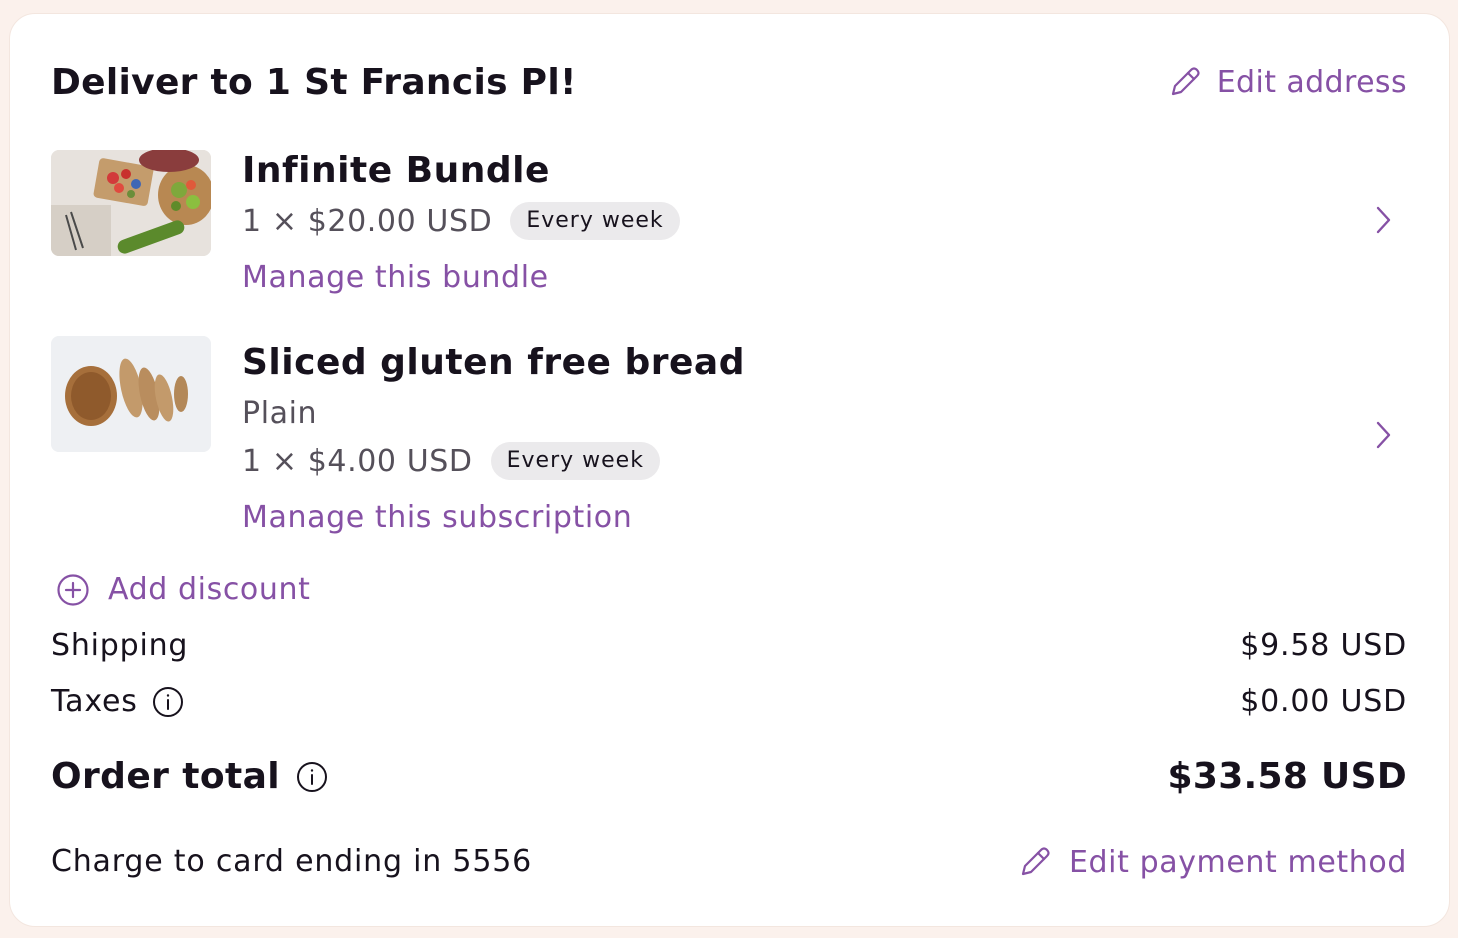 The height and width of the screenshot is (938, 1458). What do you see at coordinates (280, 413) in the screenshot?
I see `item-variant: Plain` at bounding box center [280, 413].